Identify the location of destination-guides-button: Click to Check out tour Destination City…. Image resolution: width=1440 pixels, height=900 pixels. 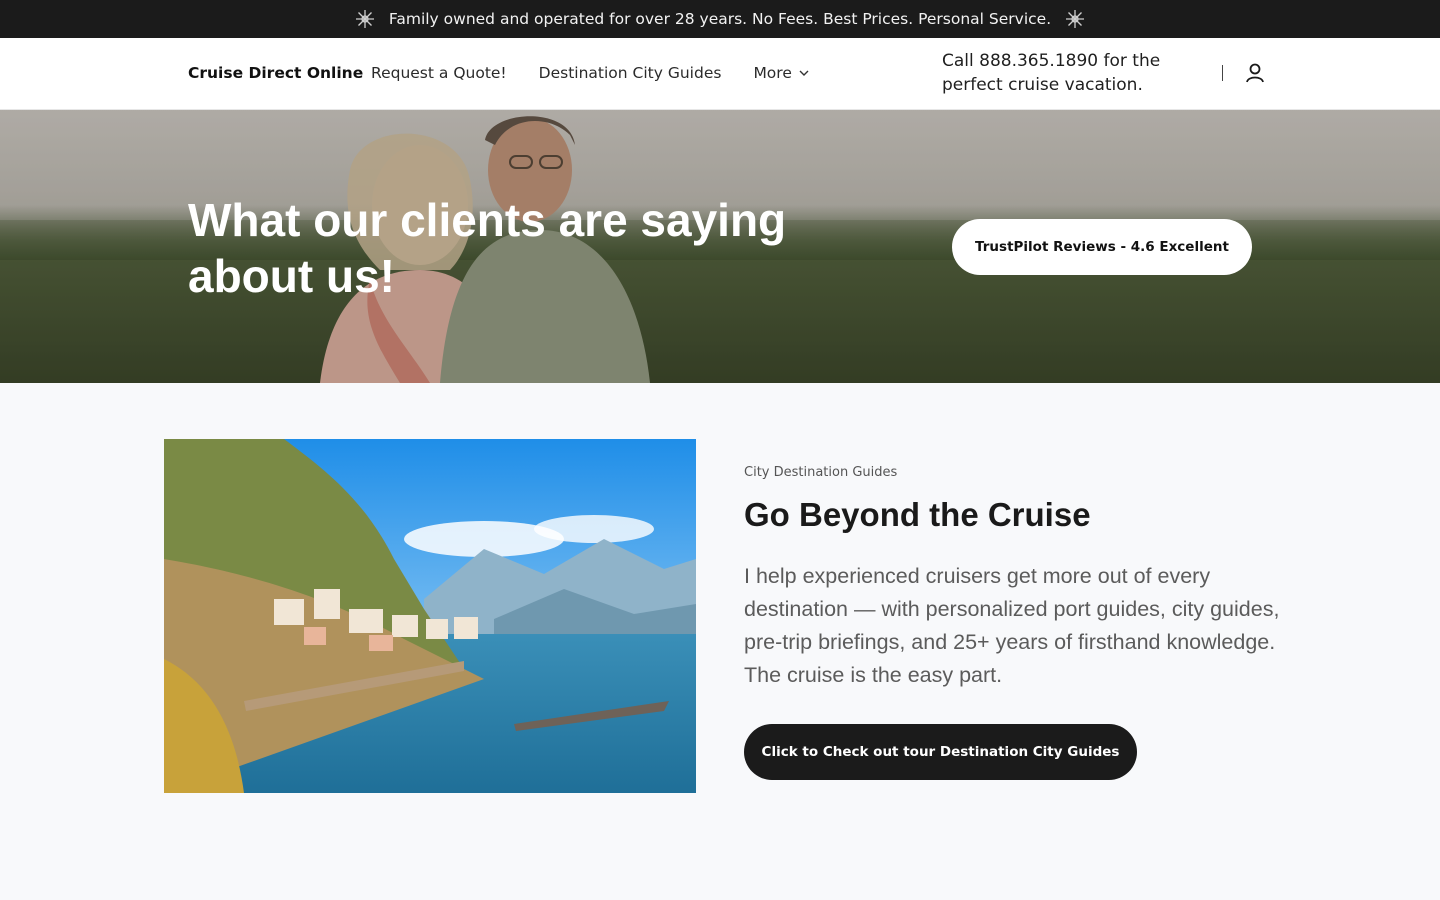
(940, 752).